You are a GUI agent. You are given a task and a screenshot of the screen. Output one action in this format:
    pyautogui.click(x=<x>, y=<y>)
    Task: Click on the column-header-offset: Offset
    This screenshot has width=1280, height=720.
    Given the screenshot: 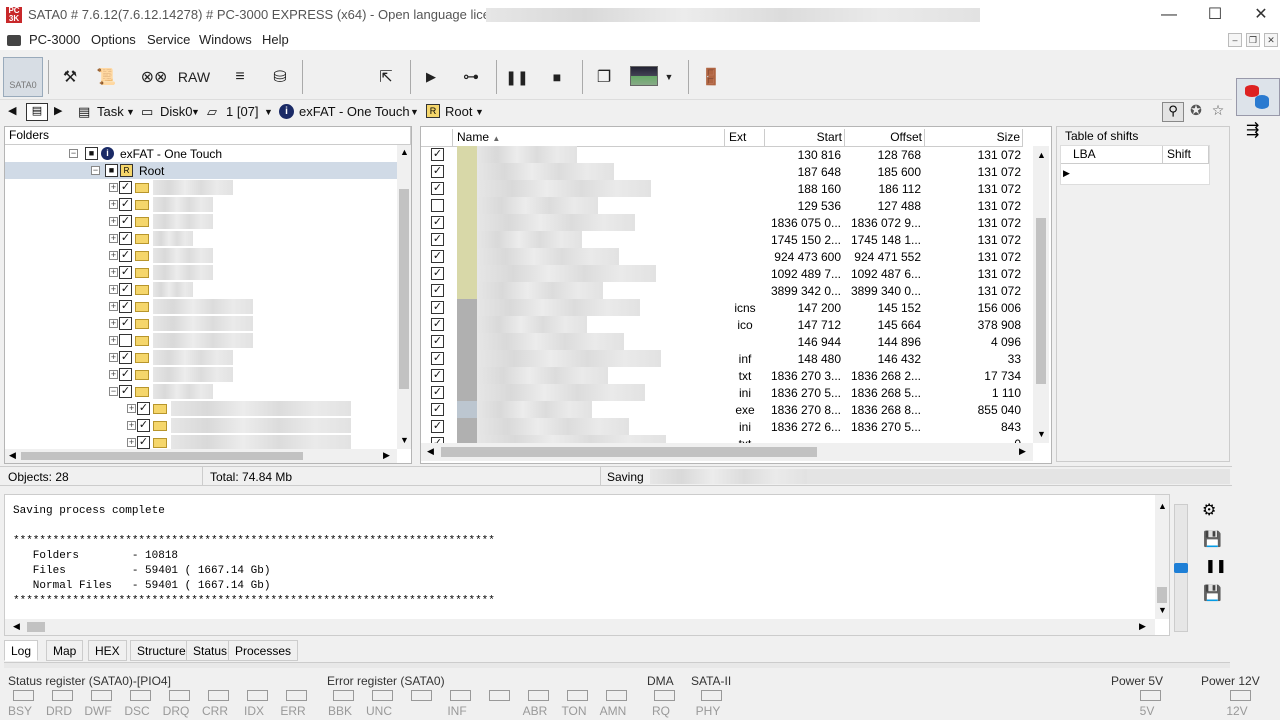 What is the action you would take?
    pyautogui.click(x=885, y=138)
    